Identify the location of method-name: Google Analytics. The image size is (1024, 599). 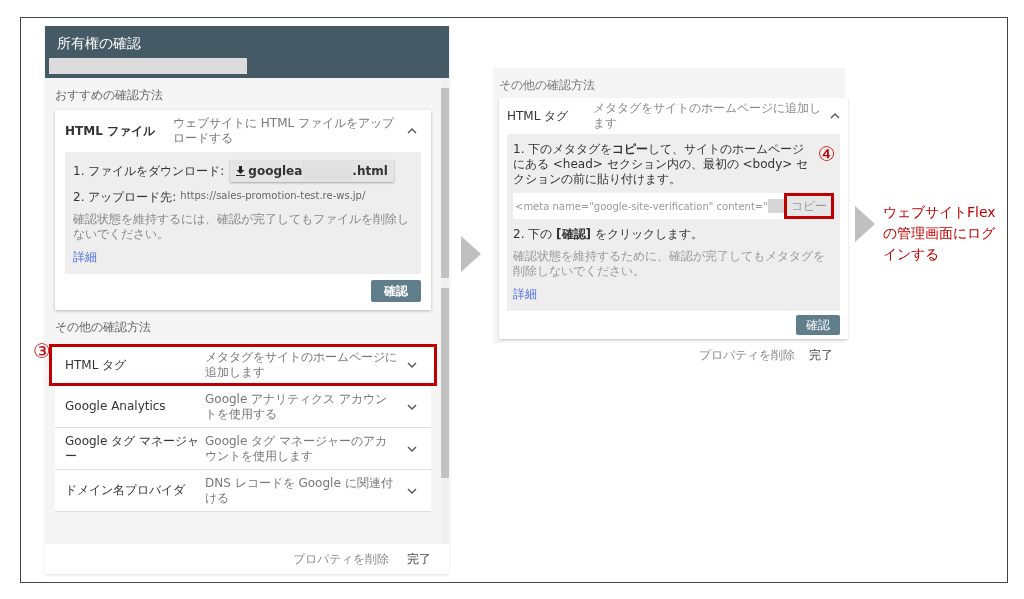
(116, 406).